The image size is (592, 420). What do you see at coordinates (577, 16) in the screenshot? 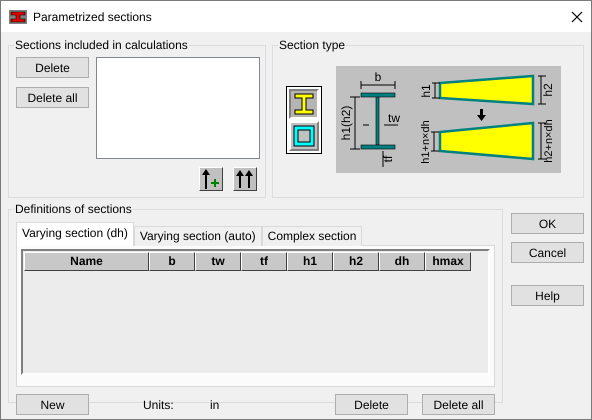
I see `close-icon` at bounding box center [577, 16].